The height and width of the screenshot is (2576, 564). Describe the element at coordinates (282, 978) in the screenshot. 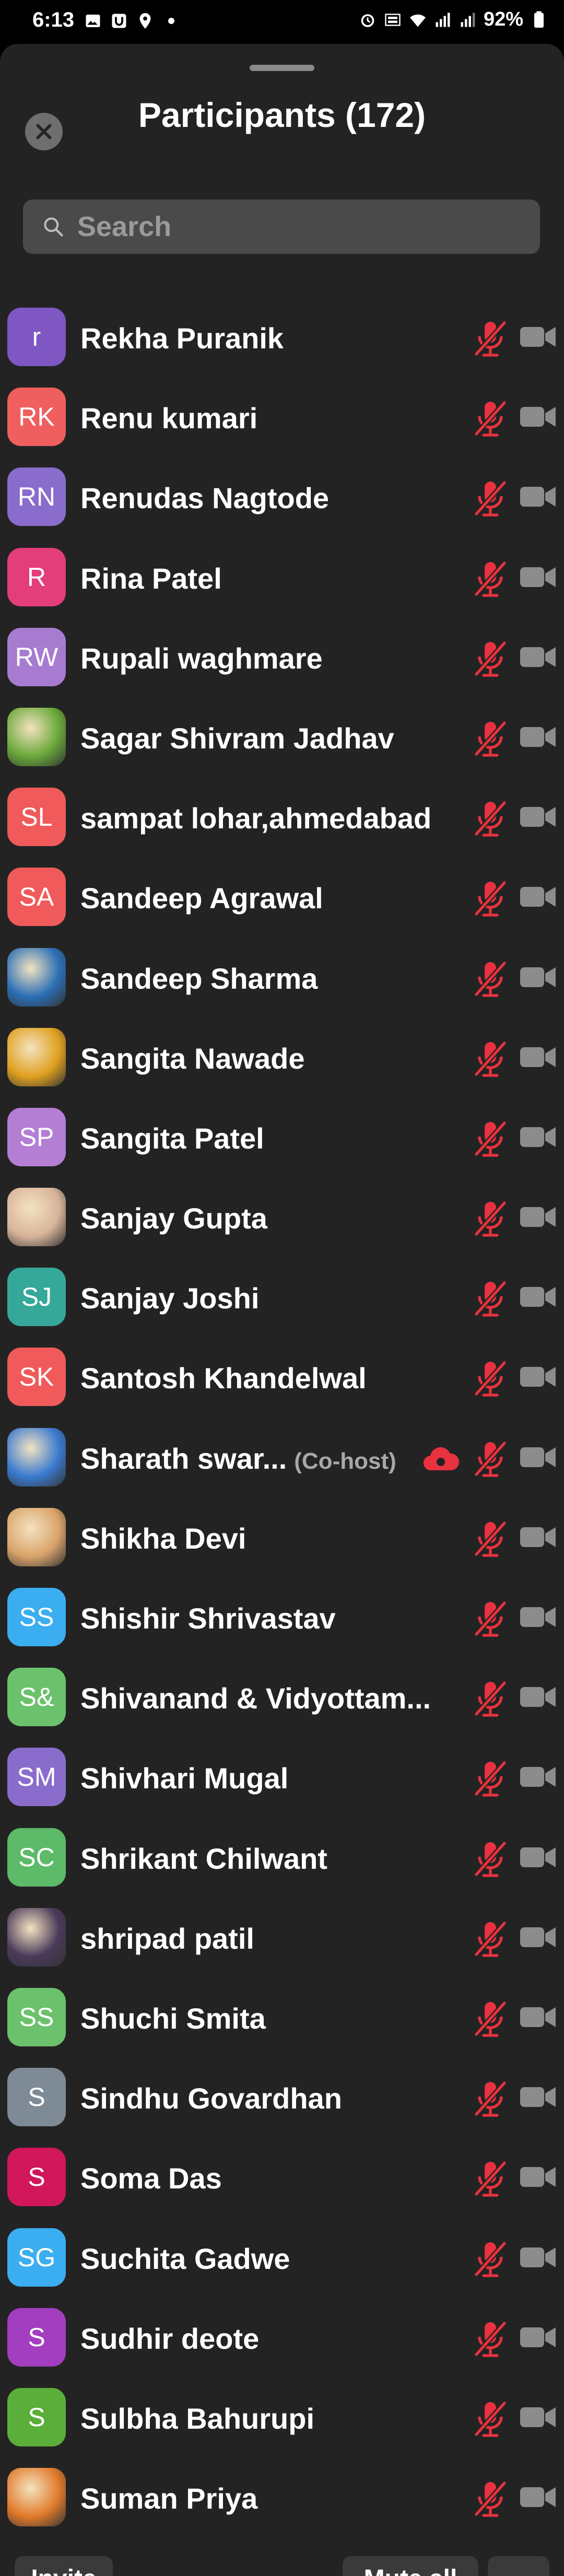

I see `participant-row: Sandeep Sharma` at that location.